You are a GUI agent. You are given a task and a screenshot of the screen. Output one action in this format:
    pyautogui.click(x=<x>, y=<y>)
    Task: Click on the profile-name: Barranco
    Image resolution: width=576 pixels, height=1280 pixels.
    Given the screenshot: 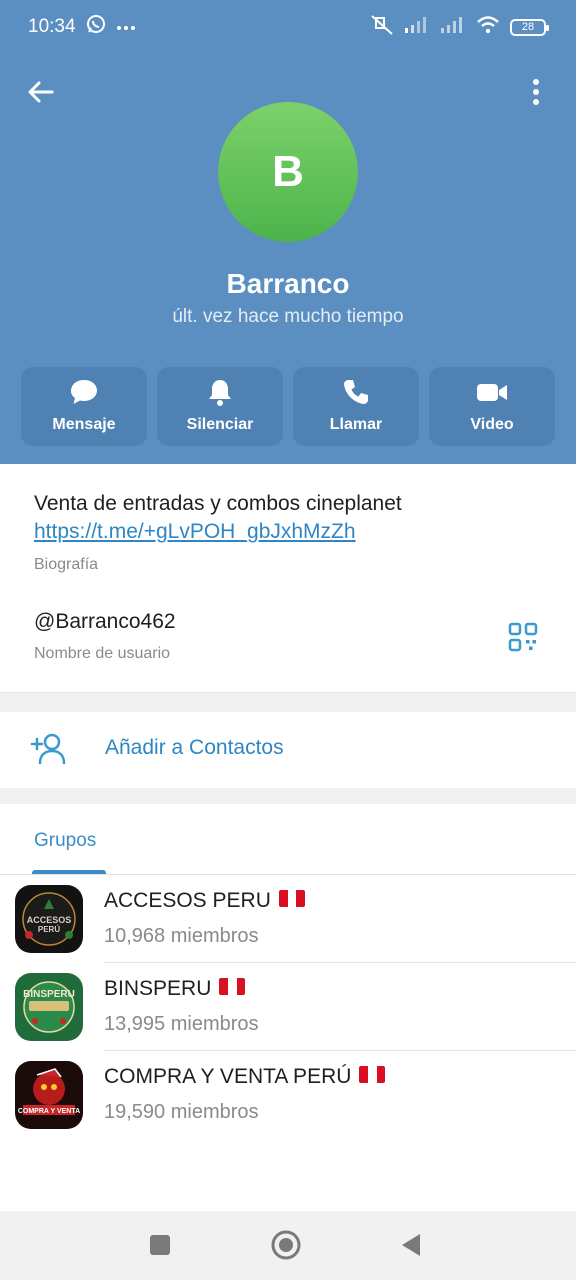 What is the action you would take?
    pyautogui.click(x=288, y=283)
    